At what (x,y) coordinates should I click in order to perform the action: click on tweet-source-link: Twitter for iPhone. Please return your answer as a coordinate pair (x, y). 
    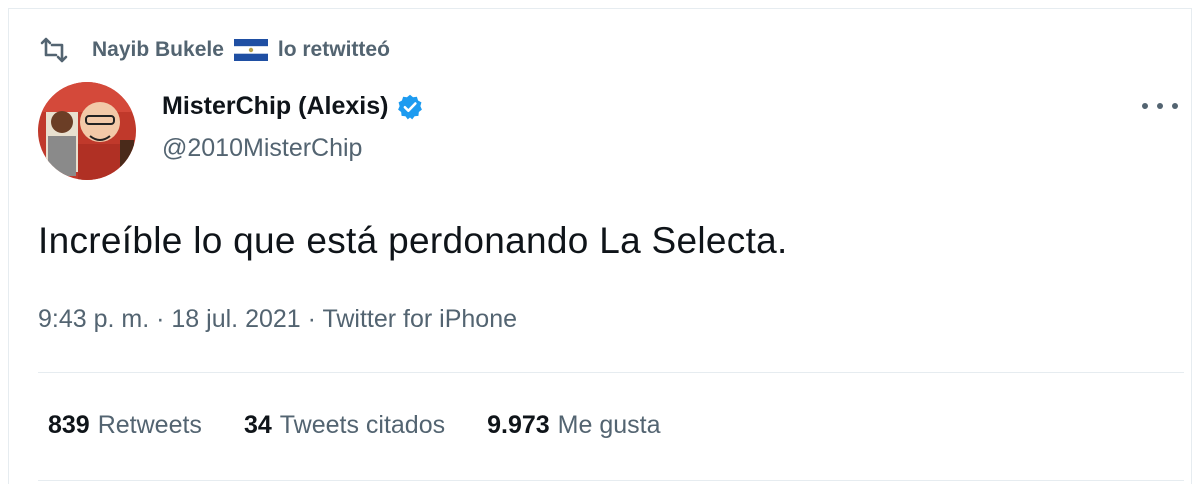
    Looking at the image, I should click on (419, 319).